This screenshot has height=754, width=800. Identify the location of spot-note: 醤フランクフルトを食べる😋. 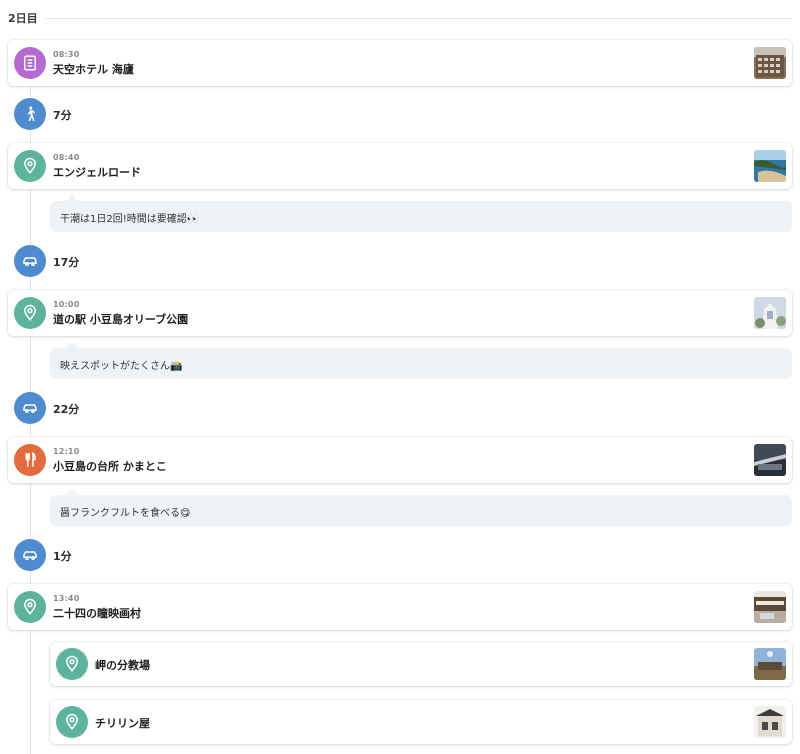
(421, 507).